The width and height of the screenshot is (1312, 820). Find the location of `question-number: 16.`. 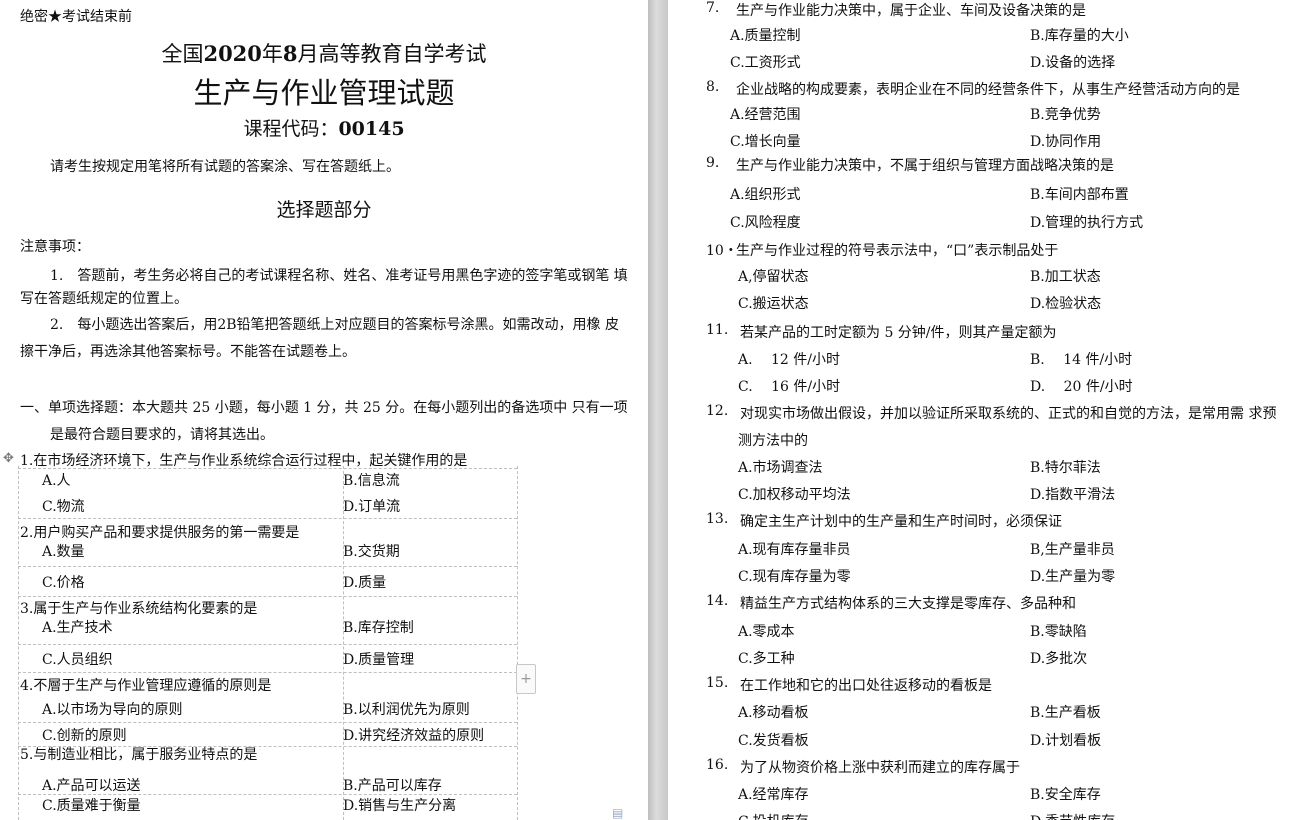

question-number: 16. is located at coordinates (717, 765).